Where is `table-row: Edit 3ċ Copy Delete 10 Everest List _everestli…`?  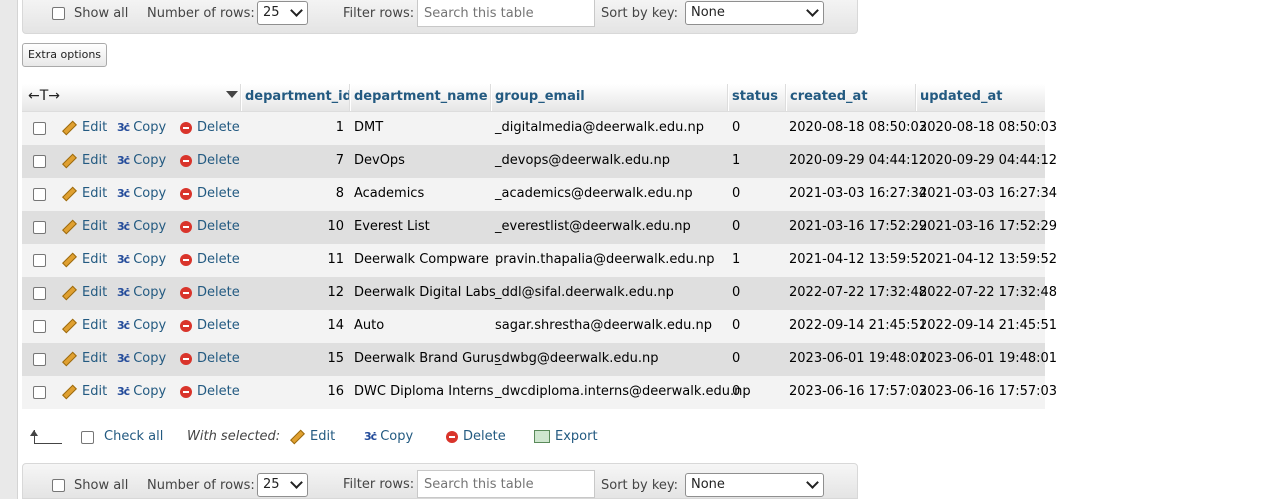 table-row: Edit 3ċ Copy Delete 10 Everest List _everestli… is located at coordinates (539, 227).